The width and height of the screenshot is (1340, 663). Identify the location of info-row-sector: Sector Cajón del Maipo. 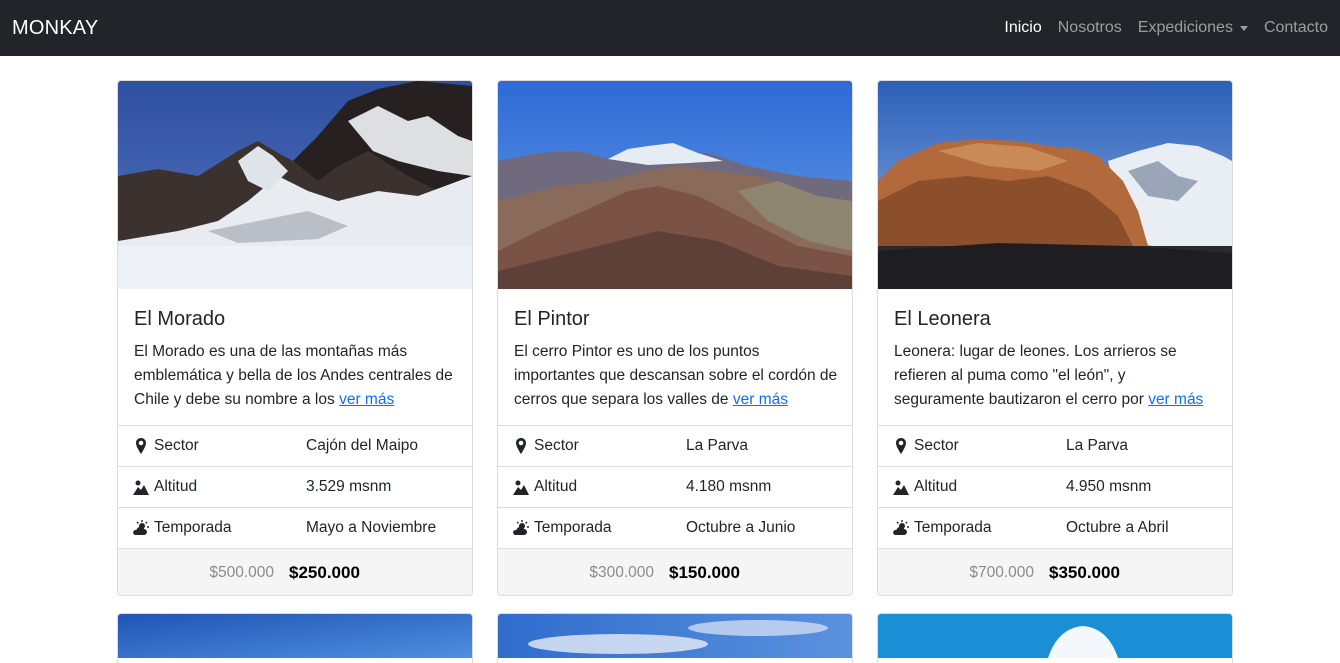
(295, 445).